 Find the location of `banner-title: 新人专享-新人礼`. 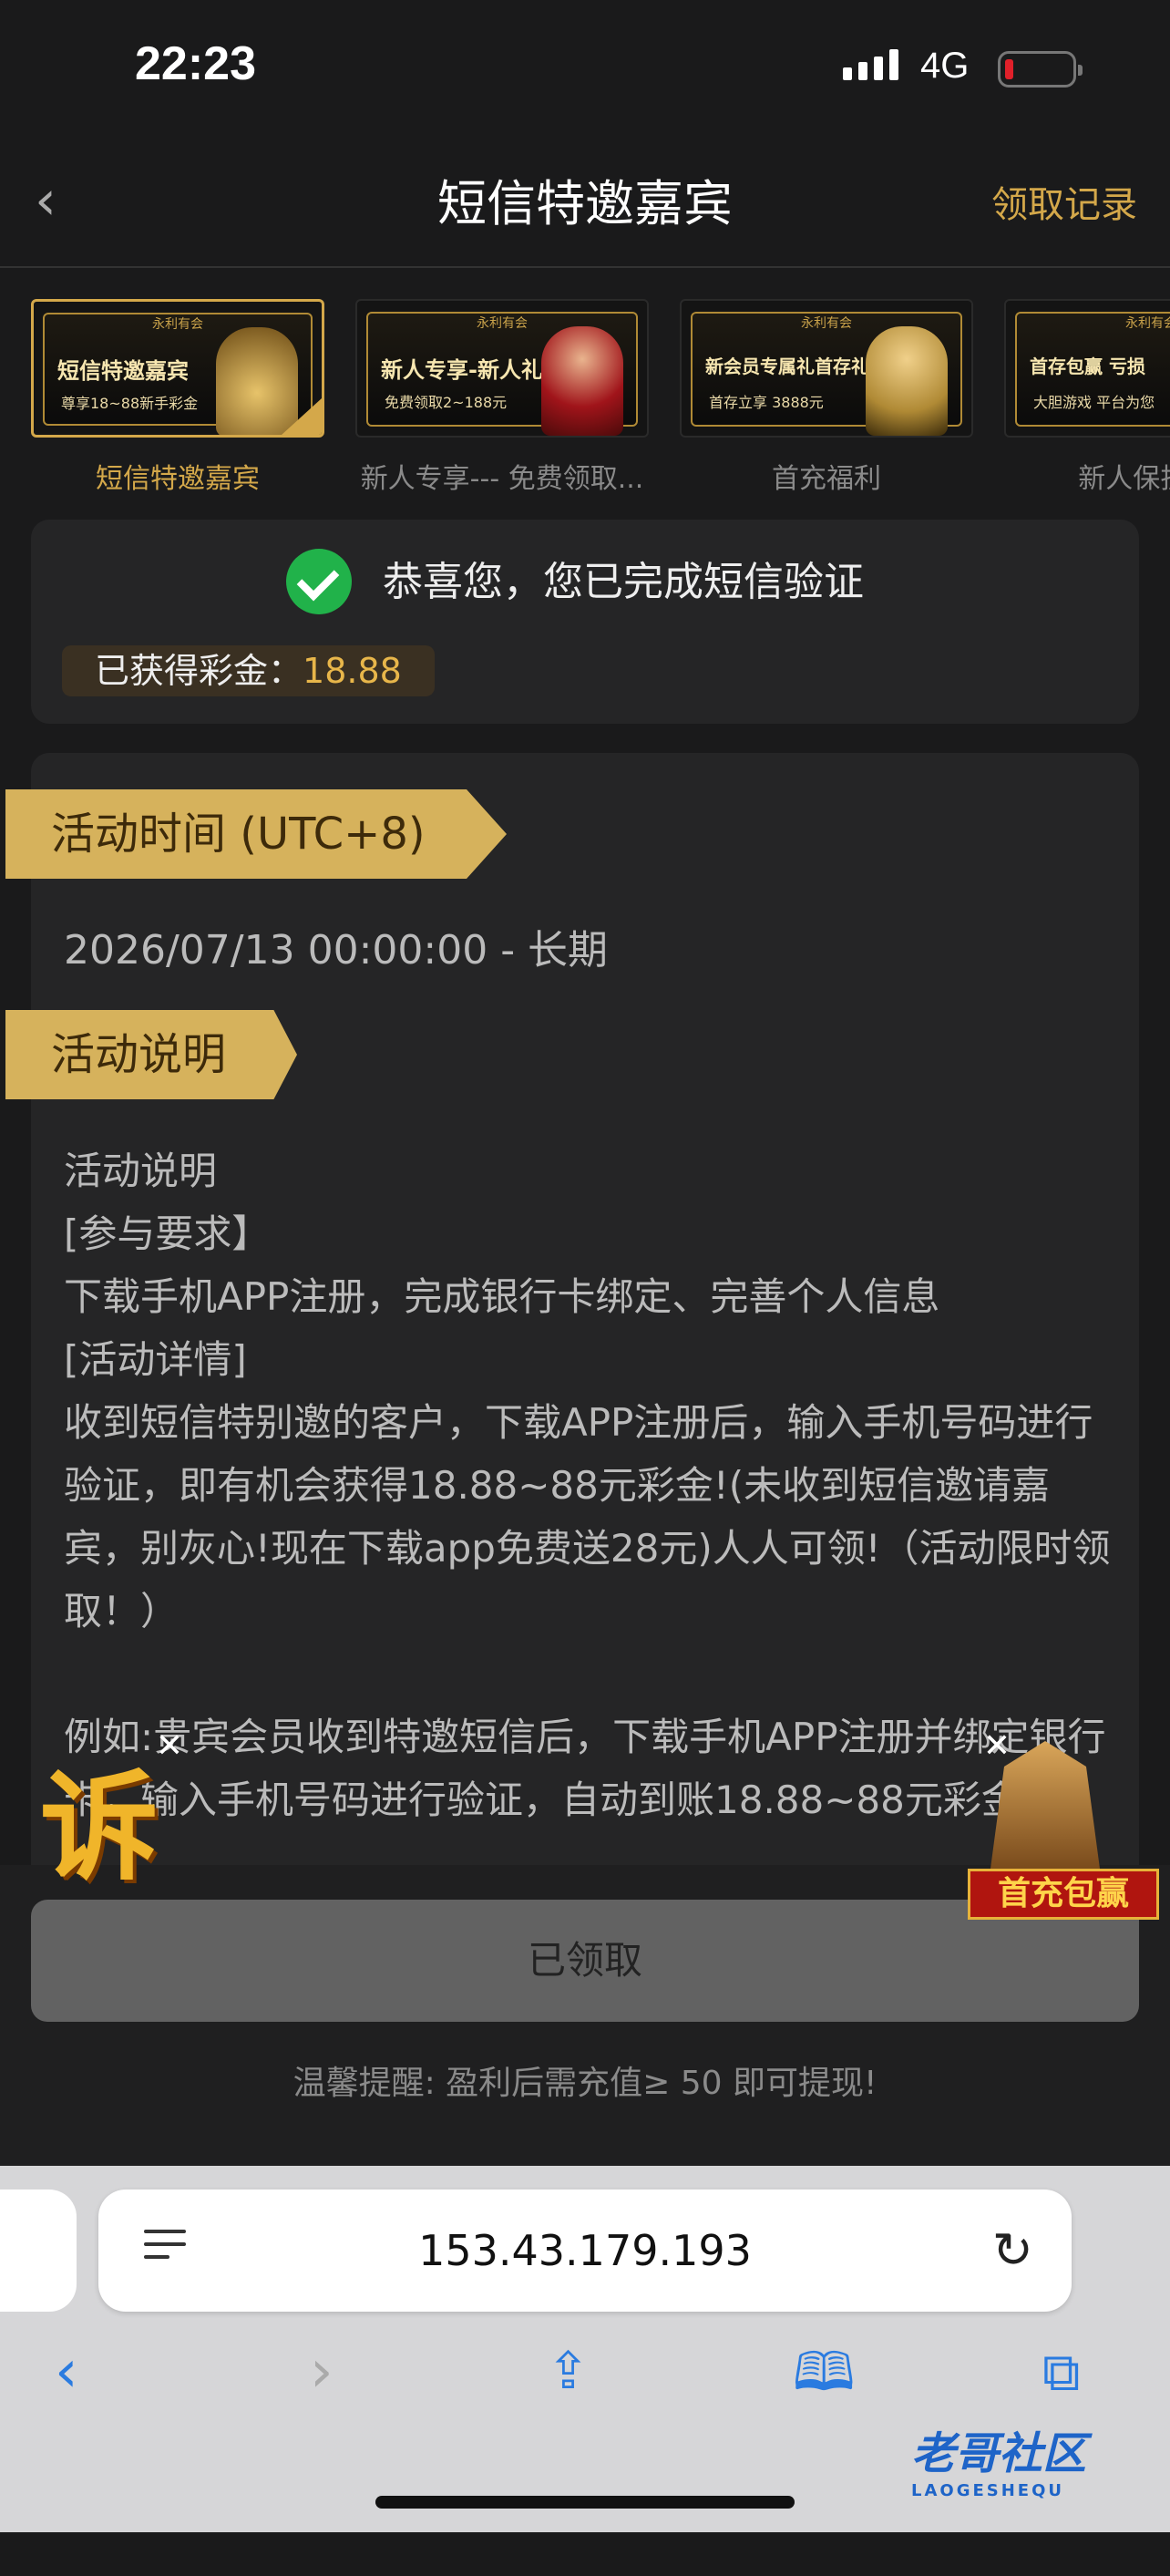

banner-title: 新人专享-新人礼 is located at coordinates (462, 370).